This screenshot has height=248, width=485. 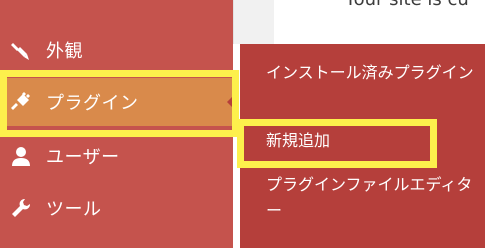 I want to click on submenu-item-plugin-editor: プラグインファイルエディター, so click(x=371, y=198).